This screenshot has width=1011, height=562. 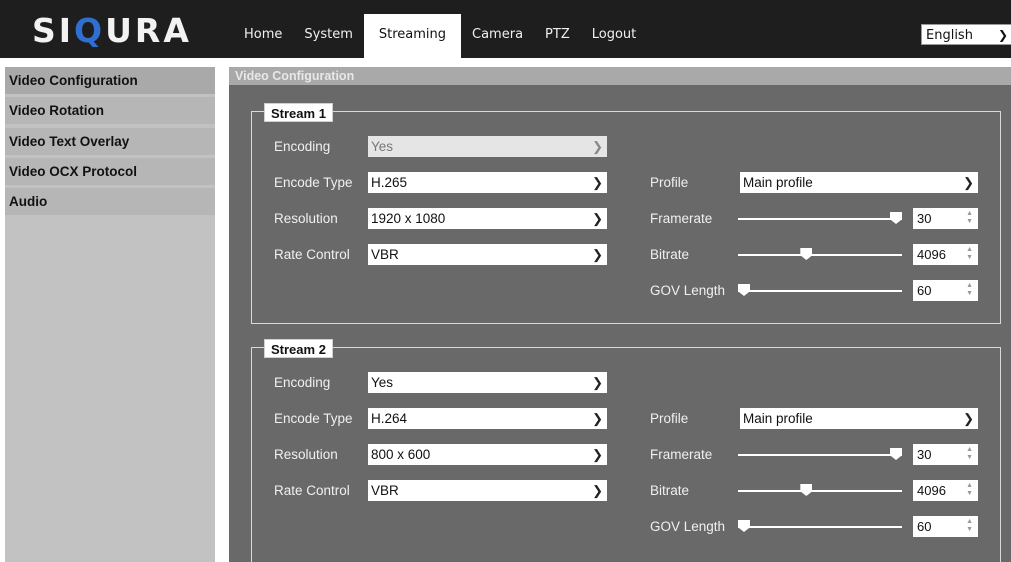 I want to click on nav-streaming: Streaming, so click(x=412, y=36).